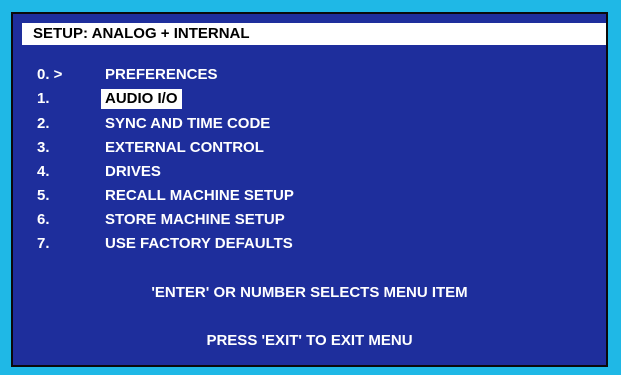  What do you see at coordinates (43, 171) in the screenshot?
I see `menu-item-number: 4.` at bounding box center [43, 171].